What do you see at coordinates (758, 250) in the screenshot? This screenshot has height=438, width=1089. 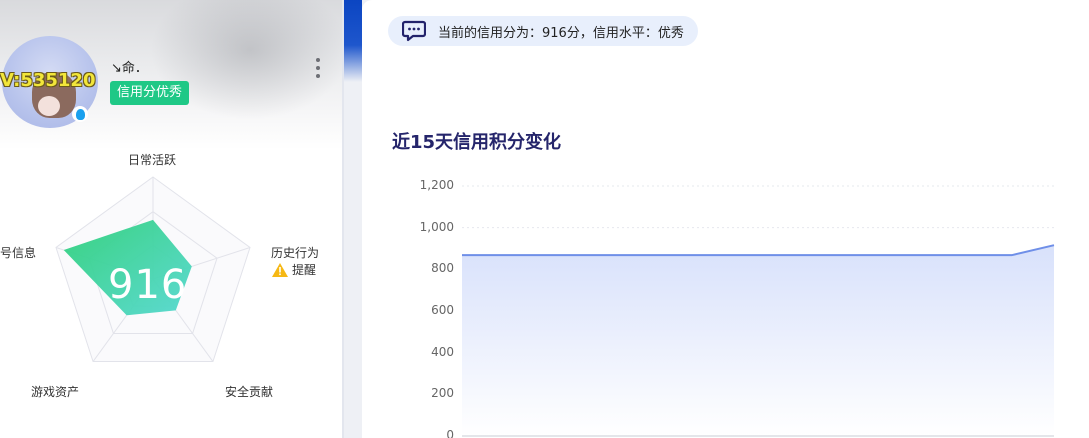 I see `trend-line` at bounding box center [758, 250].